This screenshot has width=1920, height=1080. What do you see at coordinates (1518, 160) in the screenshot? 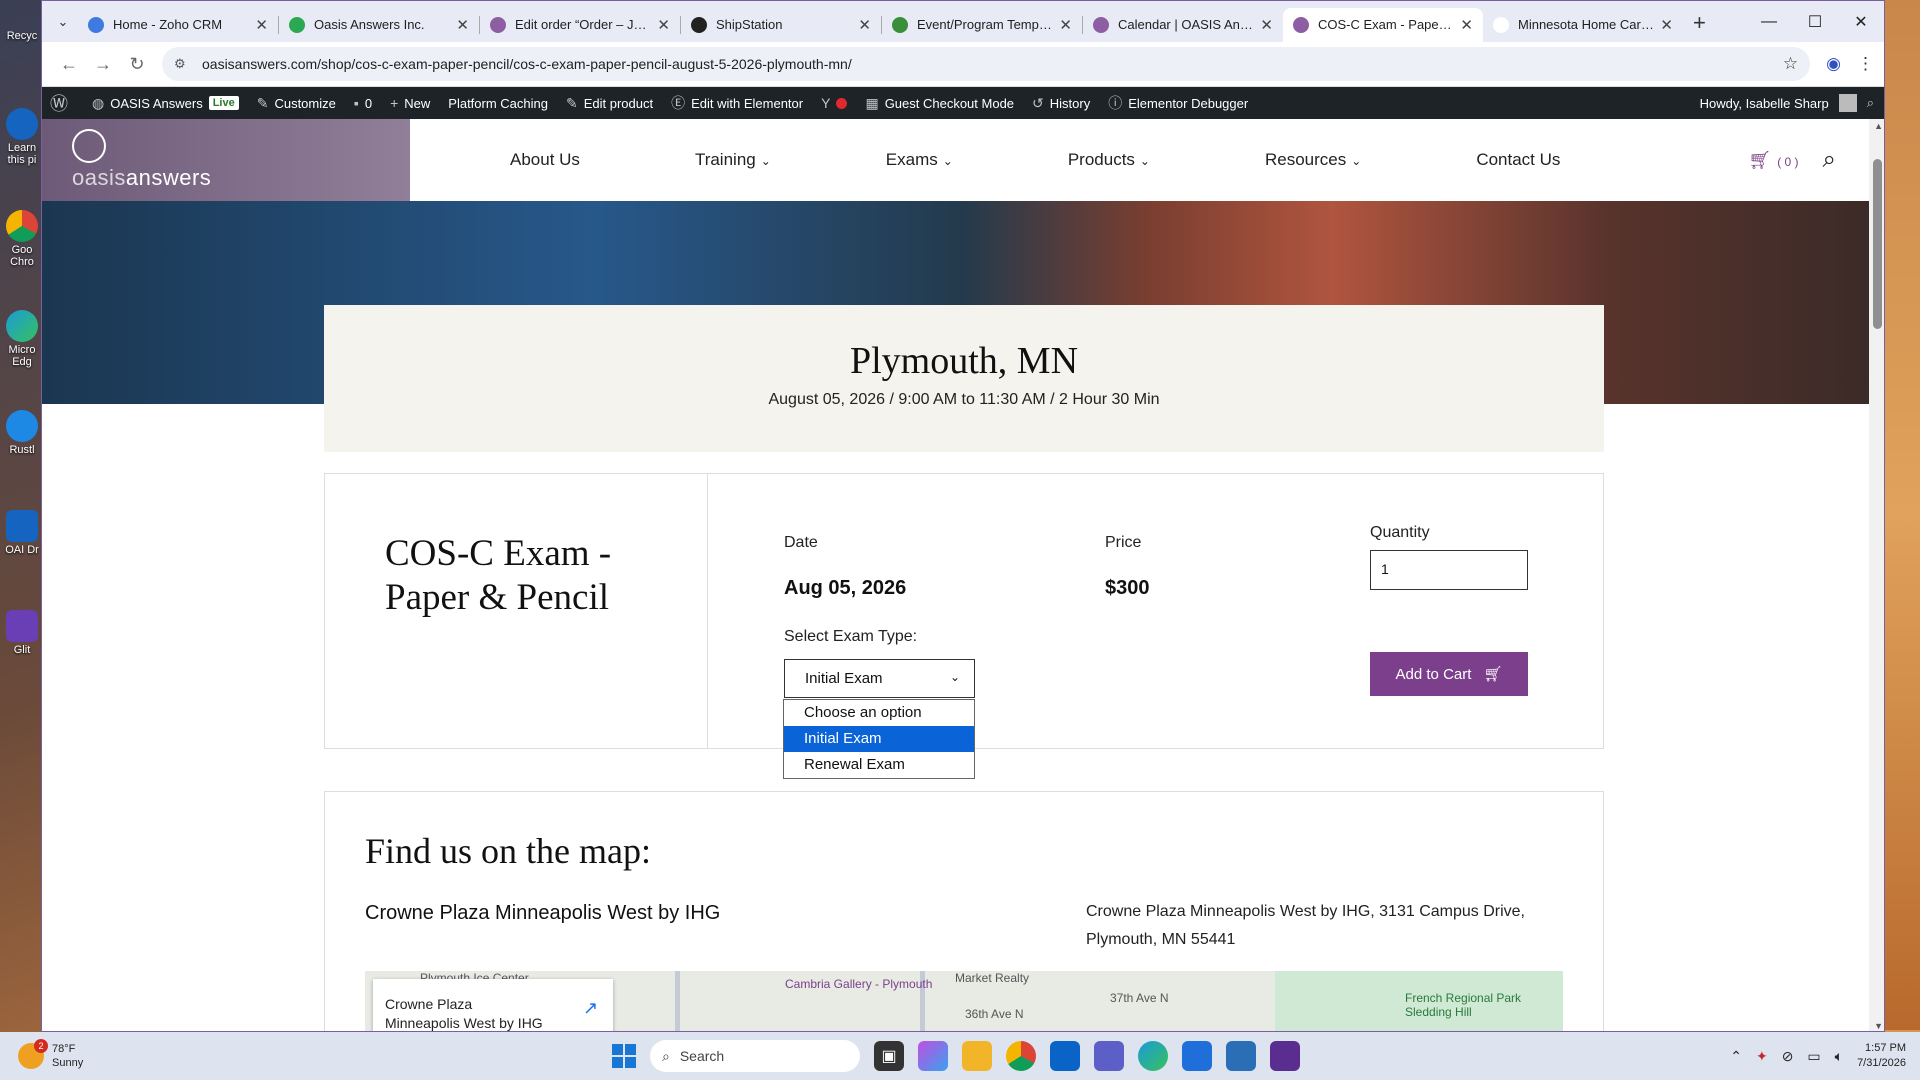
I see `nav-contact-us: Contact Us` at bounding box center [1518, 160].